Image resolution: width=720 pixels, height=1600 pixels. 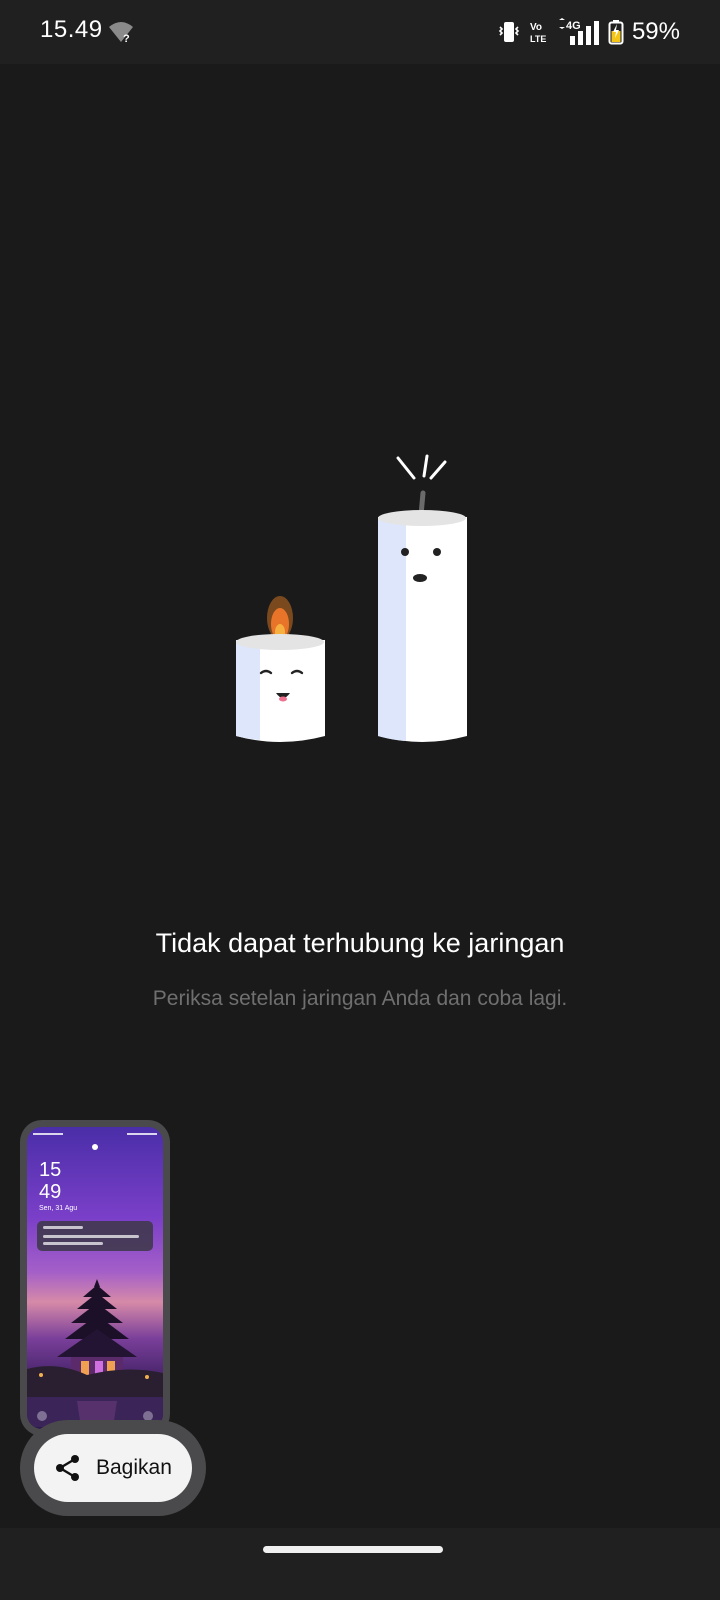 I want to click on svg-text: 4G, so click(x=573, y=26).